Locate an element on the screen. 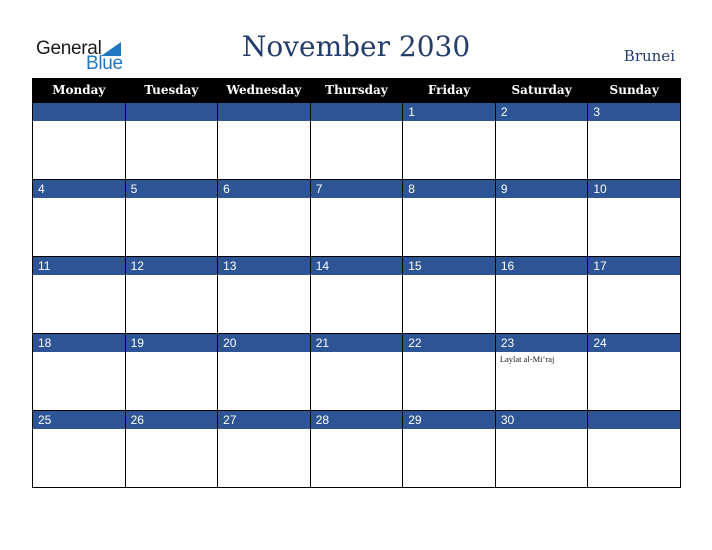 The width and height of the screenshot is (712, 550). week-row: 18 19 20 21 22 23 Laylat al-Mi’raj 24 is located at coordinates (356, 372).